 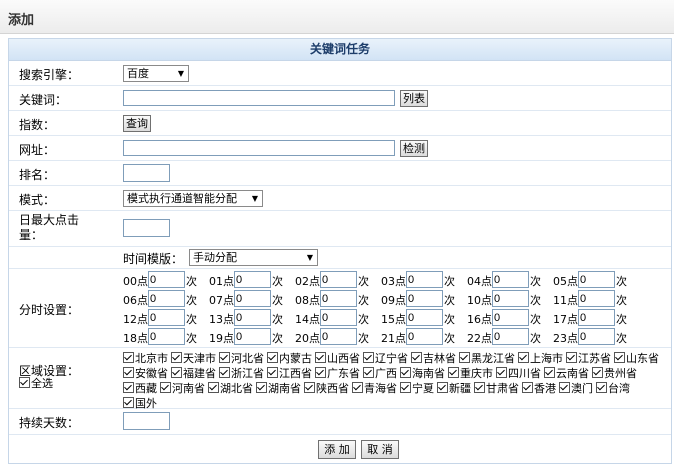 What do you see at coordinates (588, 359) in the screenshot?
I see `region-checkbox: 江苏省` at bounding box center [588, 359].